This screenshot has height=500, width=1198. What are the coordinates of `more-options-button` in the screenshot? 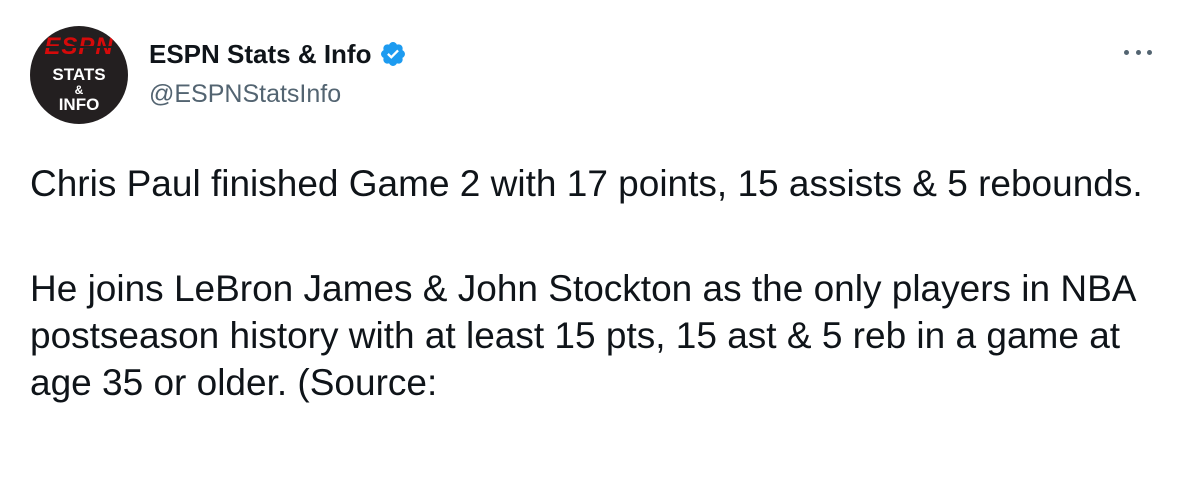 It's located at (1138, 52).